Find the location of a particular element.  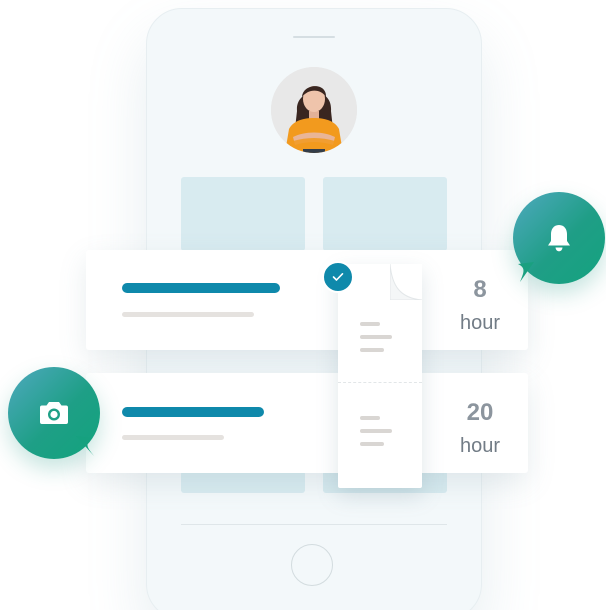

check-badge is located at coordinates (338, 277).